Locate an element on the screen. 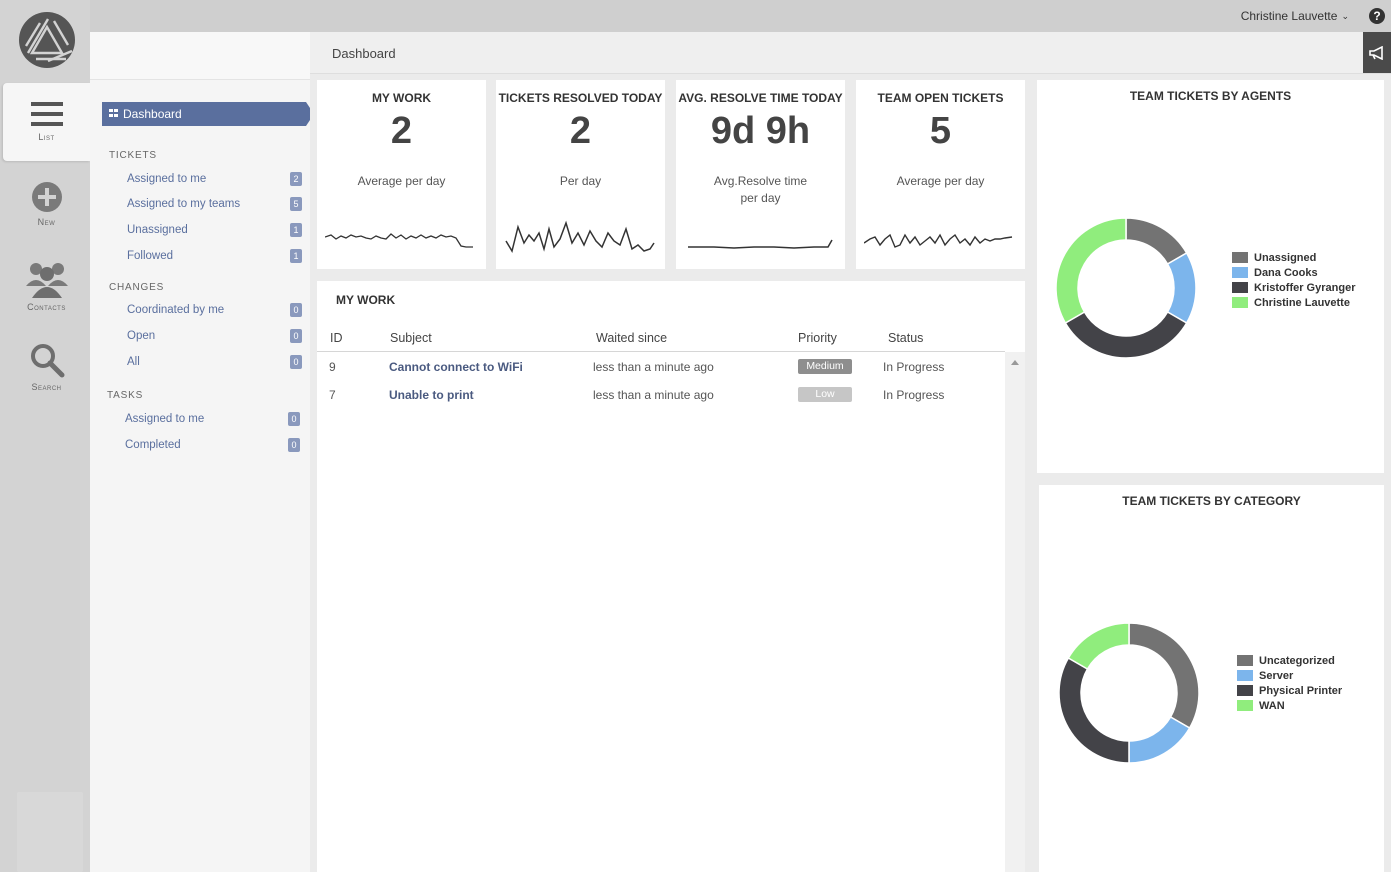 This screenshot has width=1391, height=872. kpi-title: TICKETS RESOLVED TODAY is located at coordinates (580, 98).